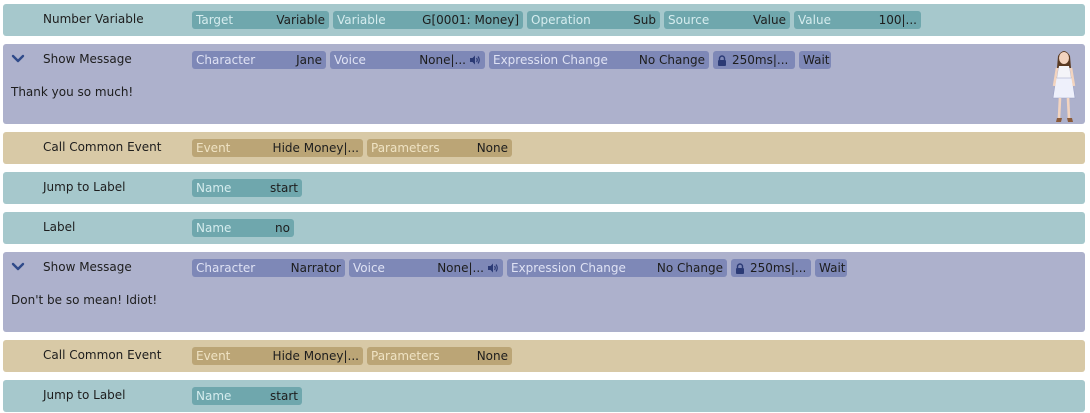 The width and height of the screenshot is (1090, 413). Describe the element at coordinates (315, 268) in the screenshot. I see `param-value: Narrator` at that location.